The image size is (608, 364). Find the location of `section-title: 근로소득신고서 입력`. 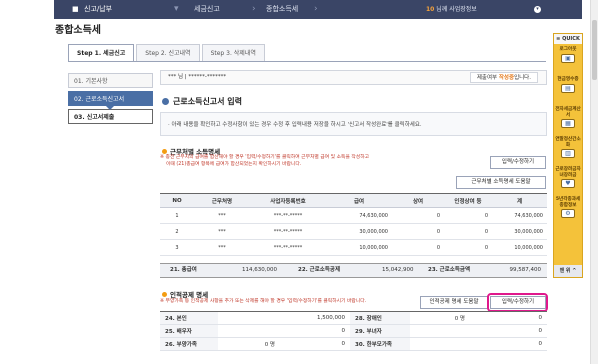

section-title: 근로소득신고서 입력 is located at coordinates (202, 101).